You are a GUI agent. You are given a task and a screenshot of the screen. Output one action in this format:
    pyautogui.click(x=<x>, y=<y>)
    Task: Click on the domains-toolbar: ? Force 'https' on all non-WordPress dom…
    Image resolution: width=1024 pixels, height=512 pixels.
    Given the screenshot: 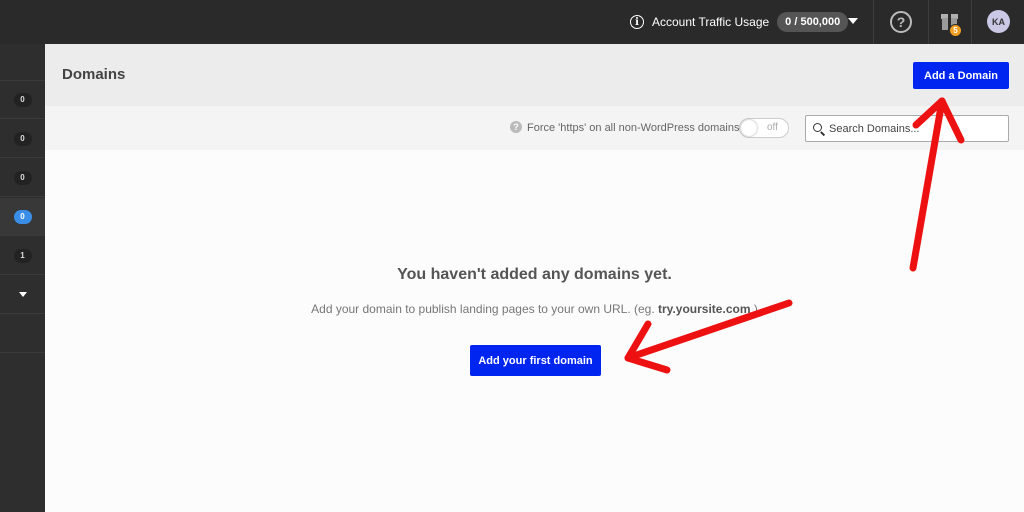 What is the action you would take?
    pyautogui.click(x=534, y=128)
    